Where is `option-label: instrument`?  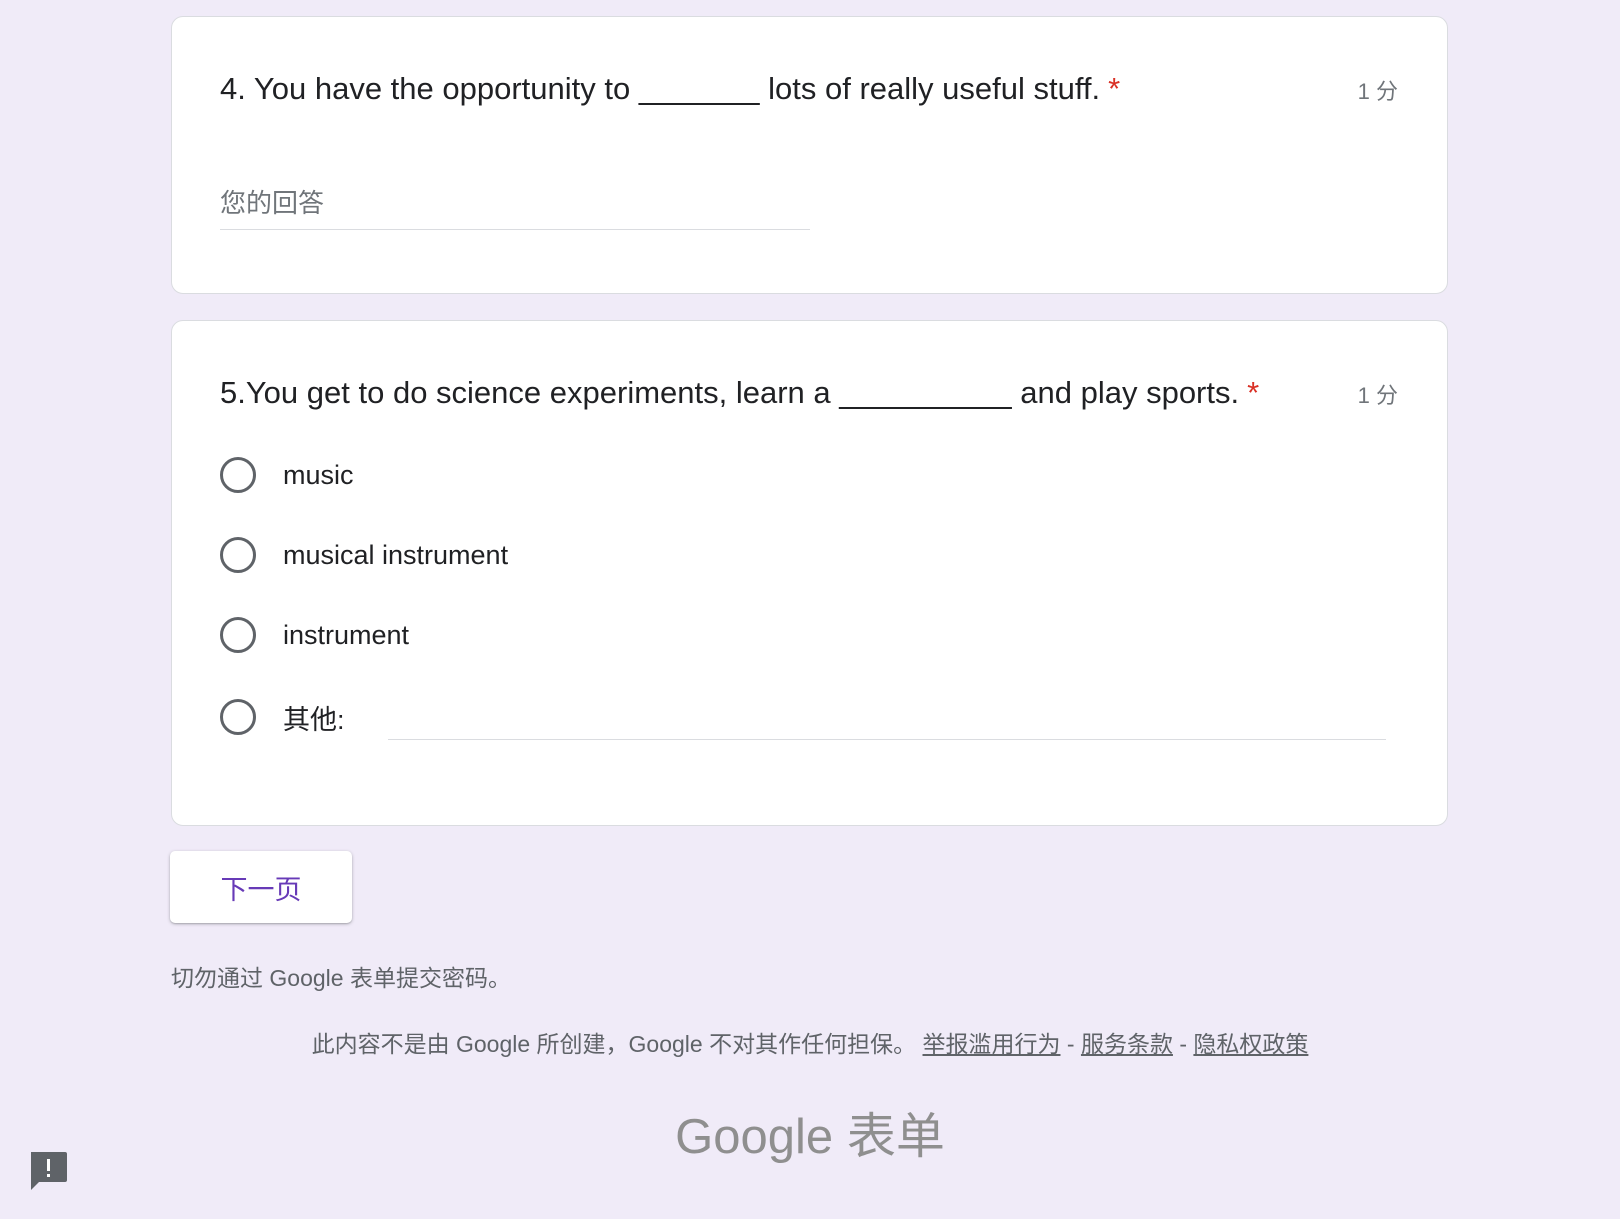 option-label: instrument is located at coordinates (346, 634).